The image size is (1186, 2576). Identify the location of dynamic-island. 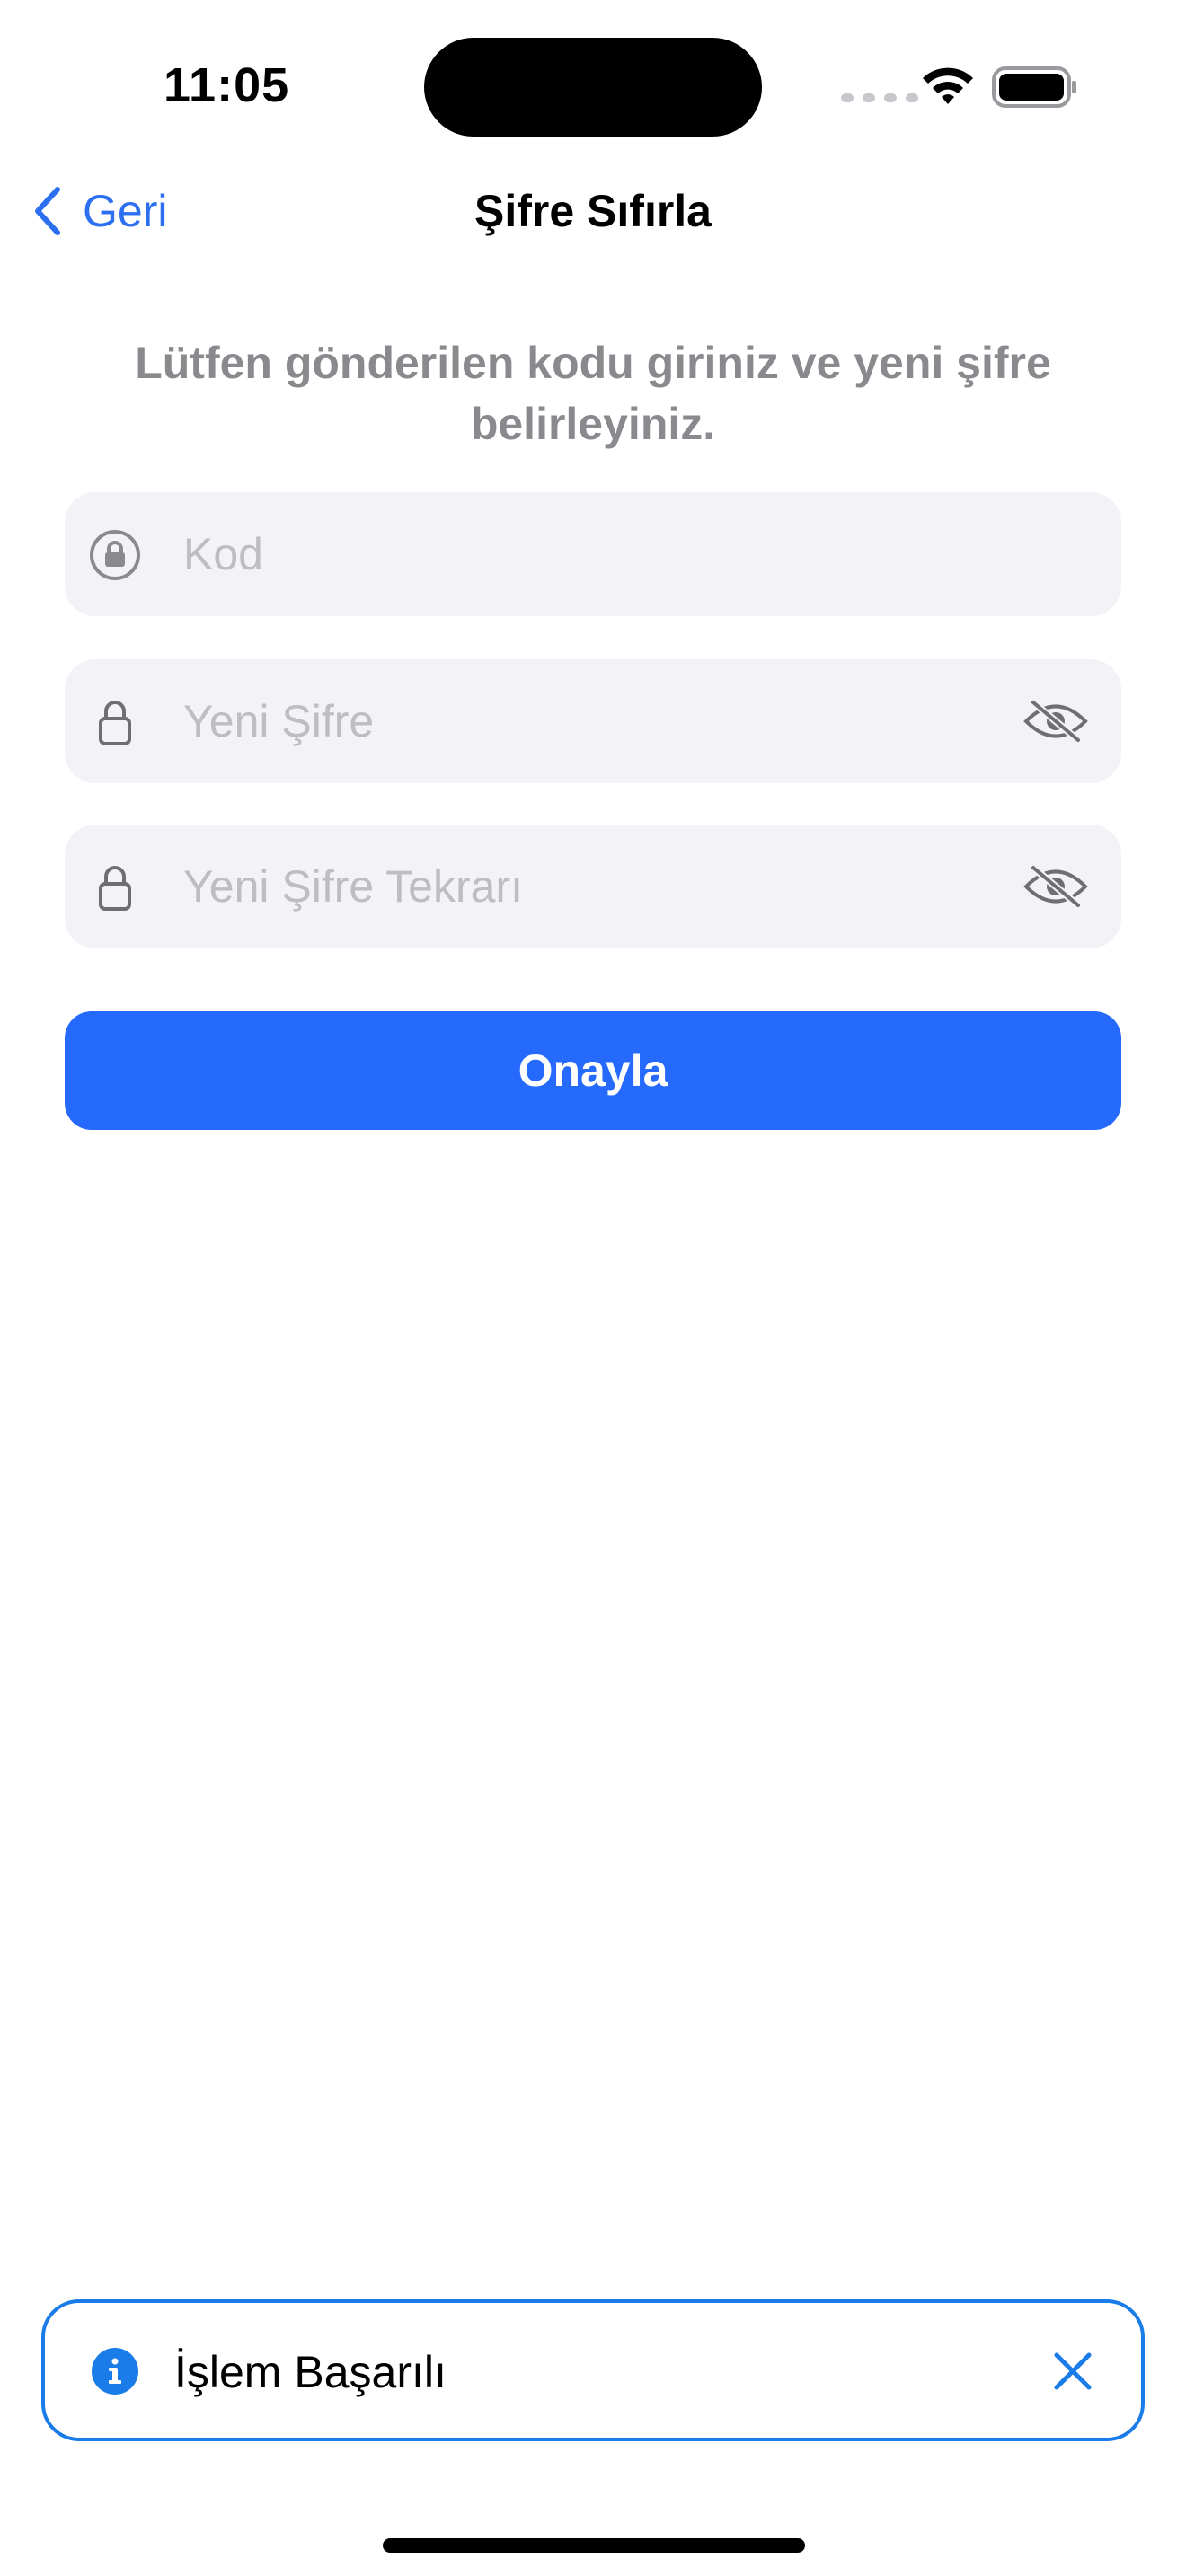
(593, 87).